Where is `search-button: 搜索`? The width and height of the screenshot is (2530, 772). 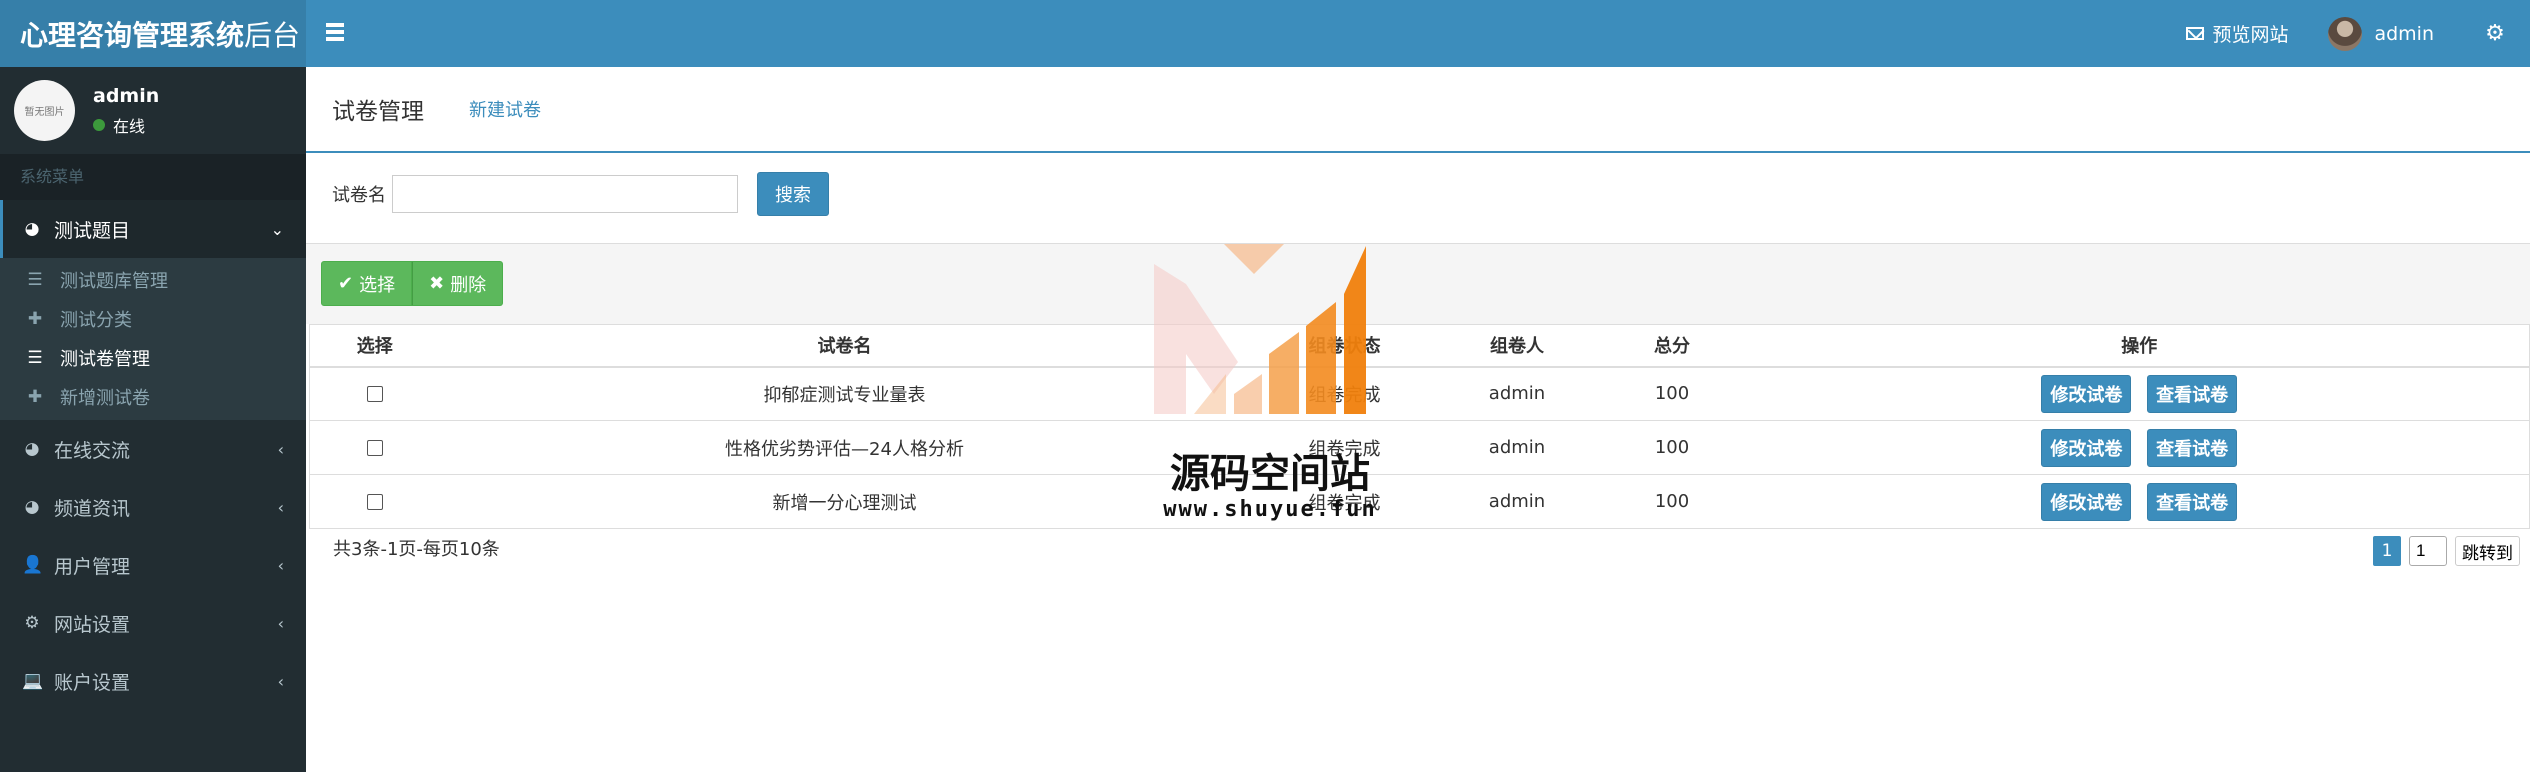 search-button: 搜索 is located at coordinates (793, 194).